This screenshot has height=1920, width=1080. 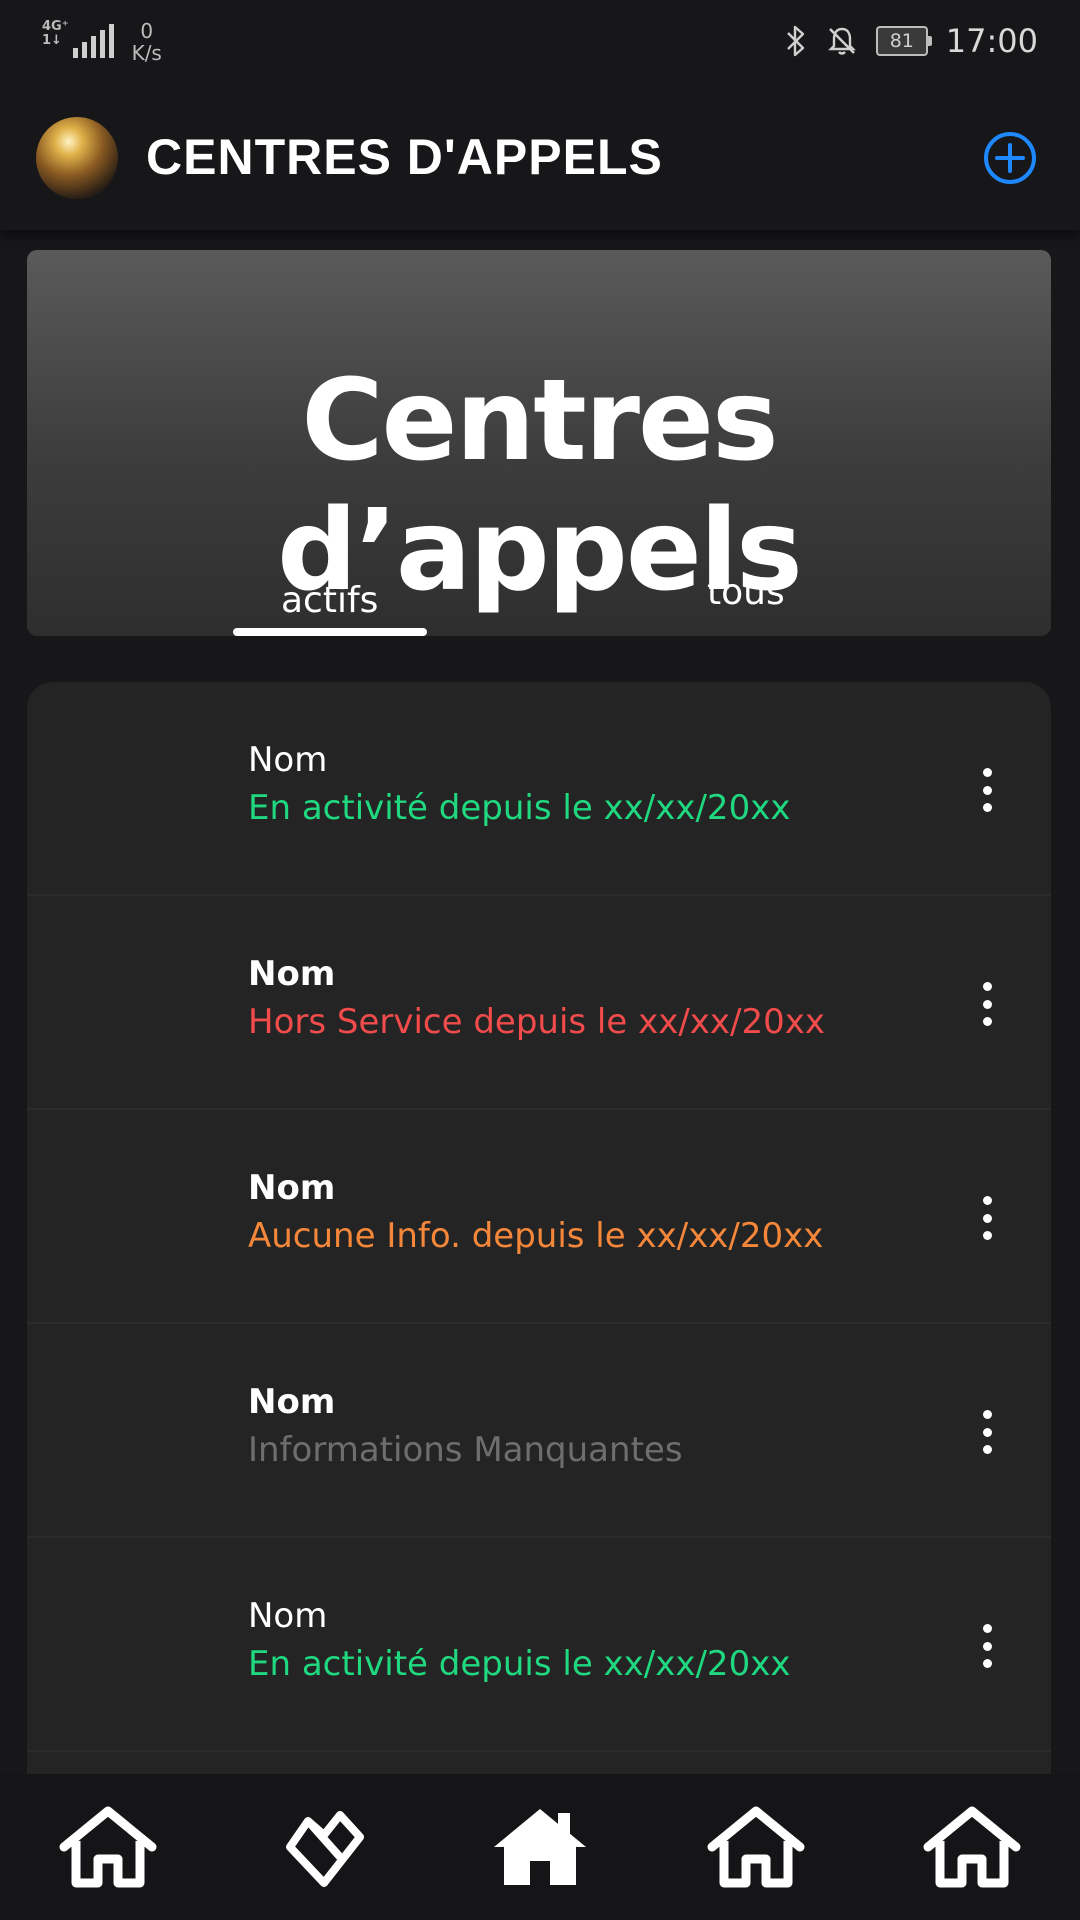 I want to click on battery-icon: 81, so click(x=903, y=41).